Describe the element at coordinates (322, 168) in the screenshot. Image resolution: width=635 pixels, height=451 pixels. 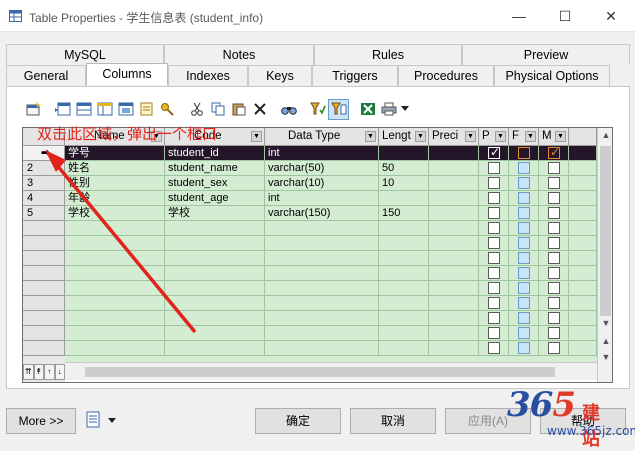
I see `cell-type: varchar(50)` at that location.